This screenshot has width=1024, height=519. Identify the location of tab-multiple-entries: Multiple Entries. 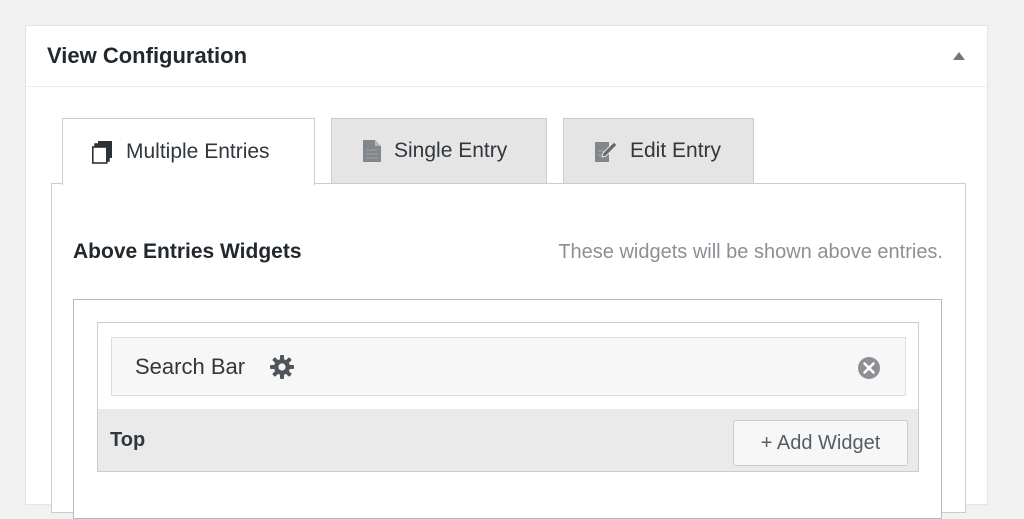
(188, 151).